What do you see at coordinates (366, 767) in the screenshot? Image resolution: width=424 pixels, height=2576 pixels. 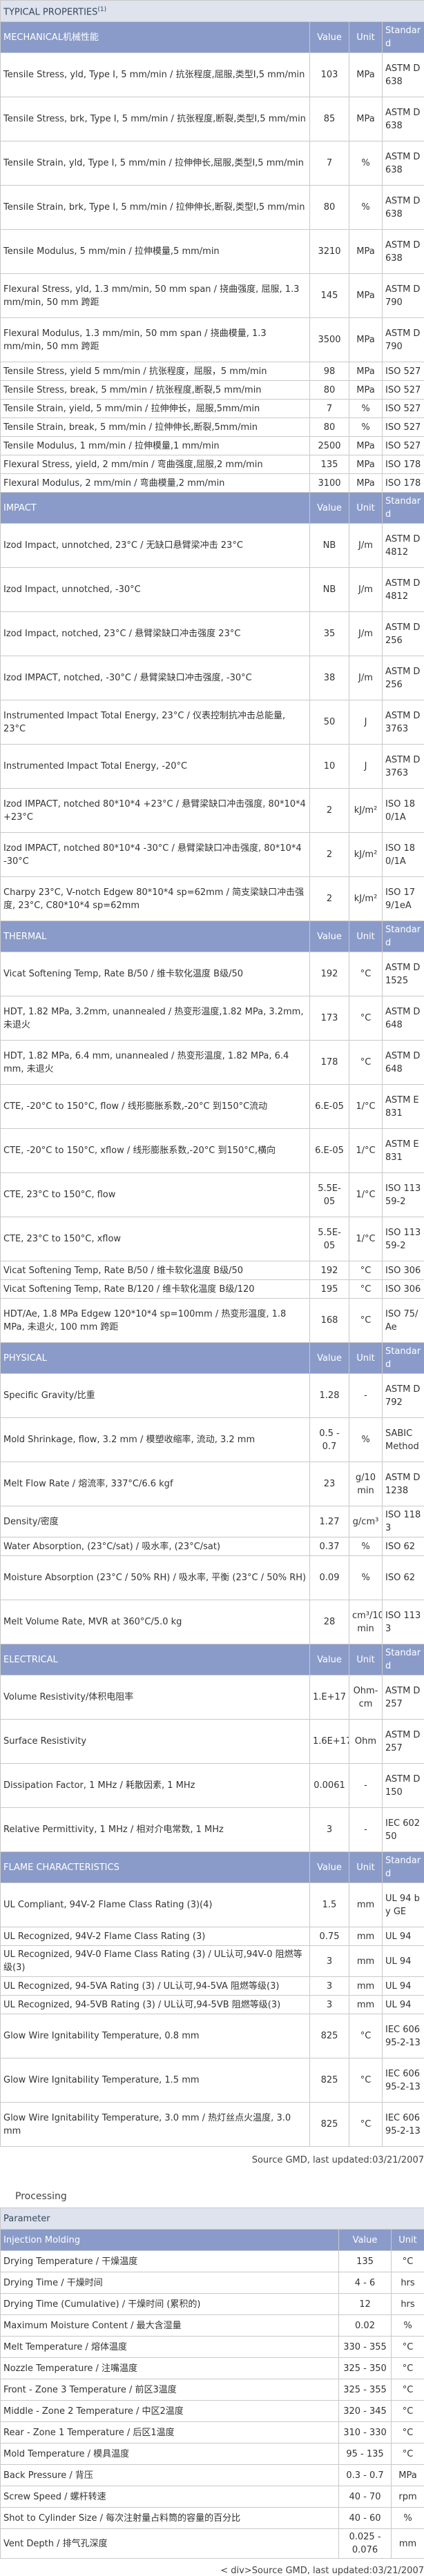 I see `property-unit: J` at bounding box center [366, 767].